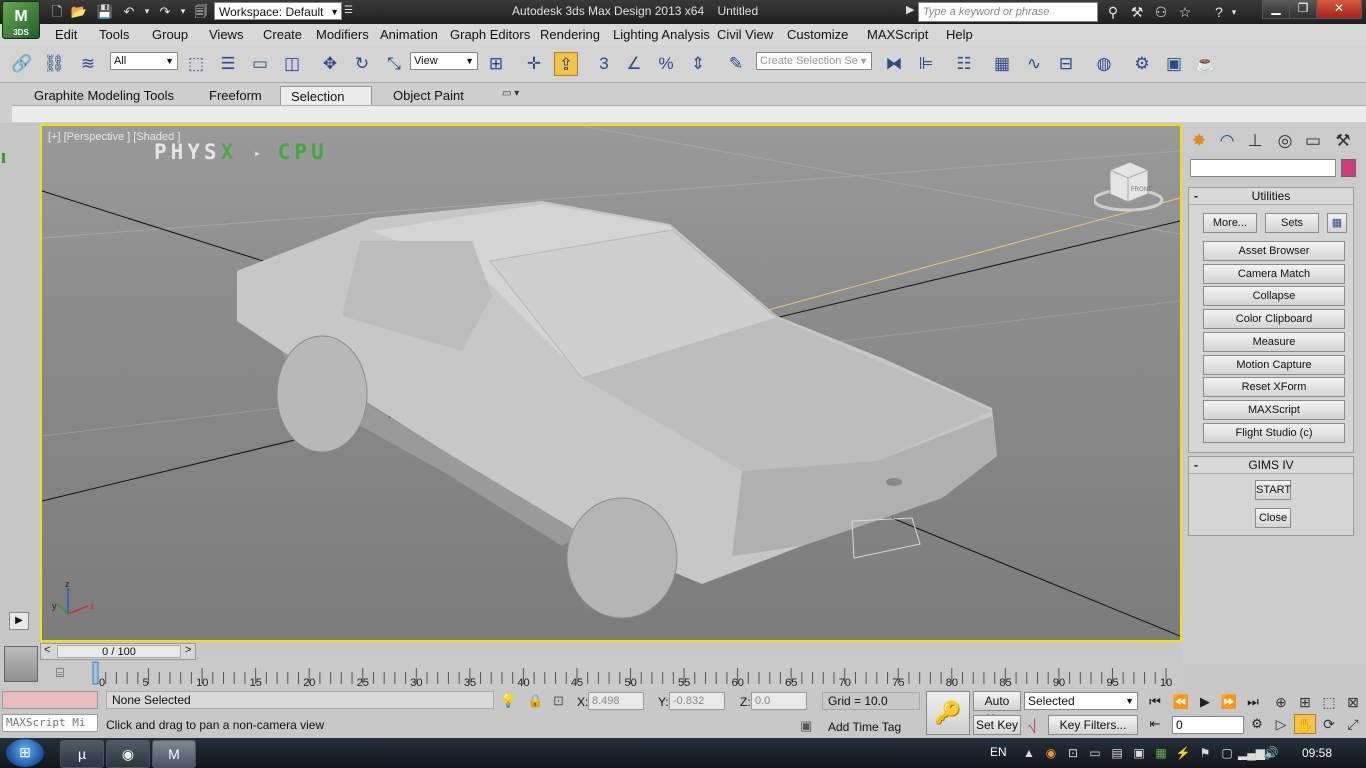 This screenshot has height=768, width=1366. I want to click on zoom-extents-all-icon: ⊠, so click(1353, 702).